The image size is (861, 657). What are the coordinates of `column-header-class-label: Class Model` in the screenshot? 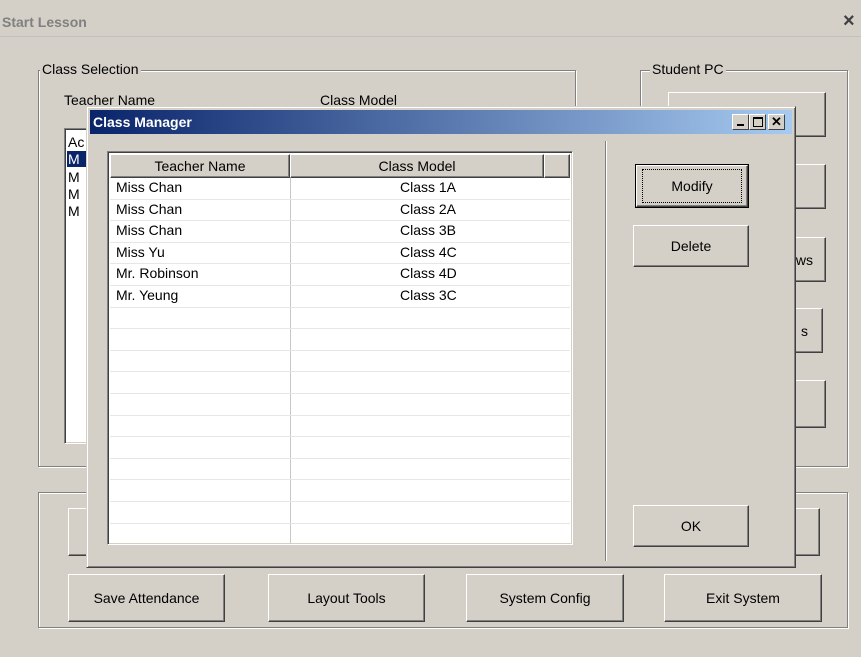 It's located at (417, 166).